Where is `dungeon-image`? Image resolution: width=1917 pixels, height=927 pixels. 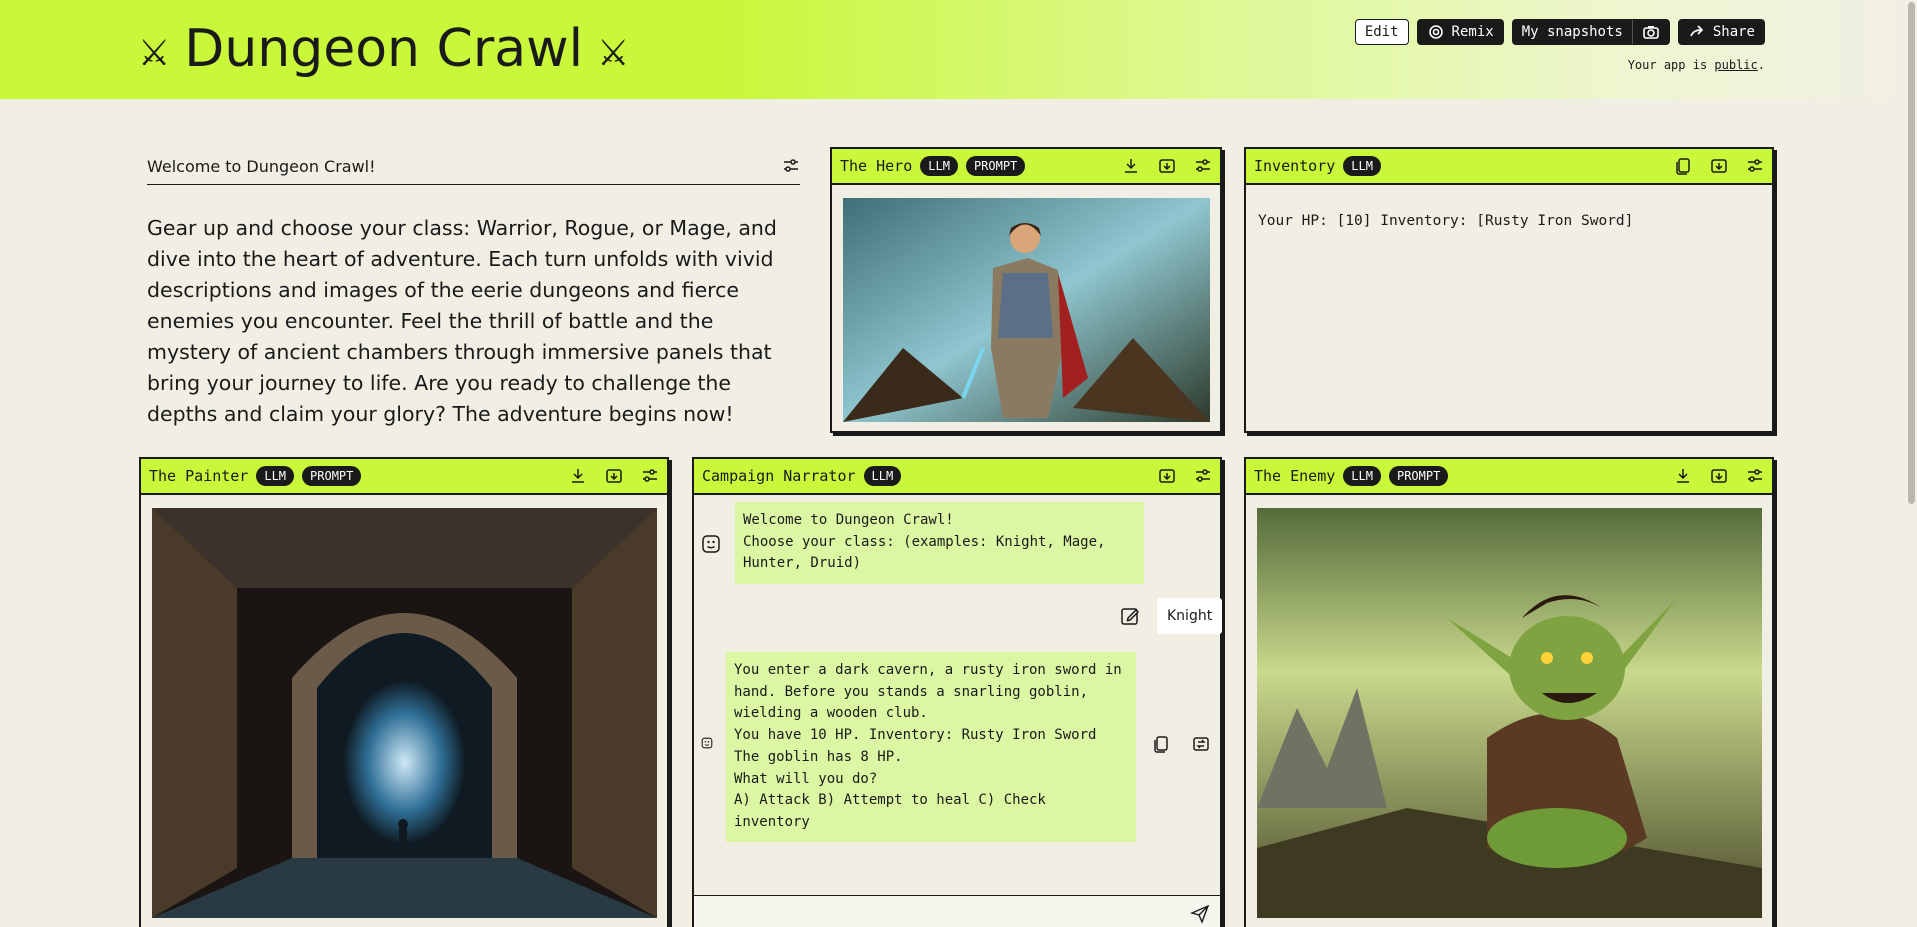
dungeon-image is located at coordinates (404, 713).